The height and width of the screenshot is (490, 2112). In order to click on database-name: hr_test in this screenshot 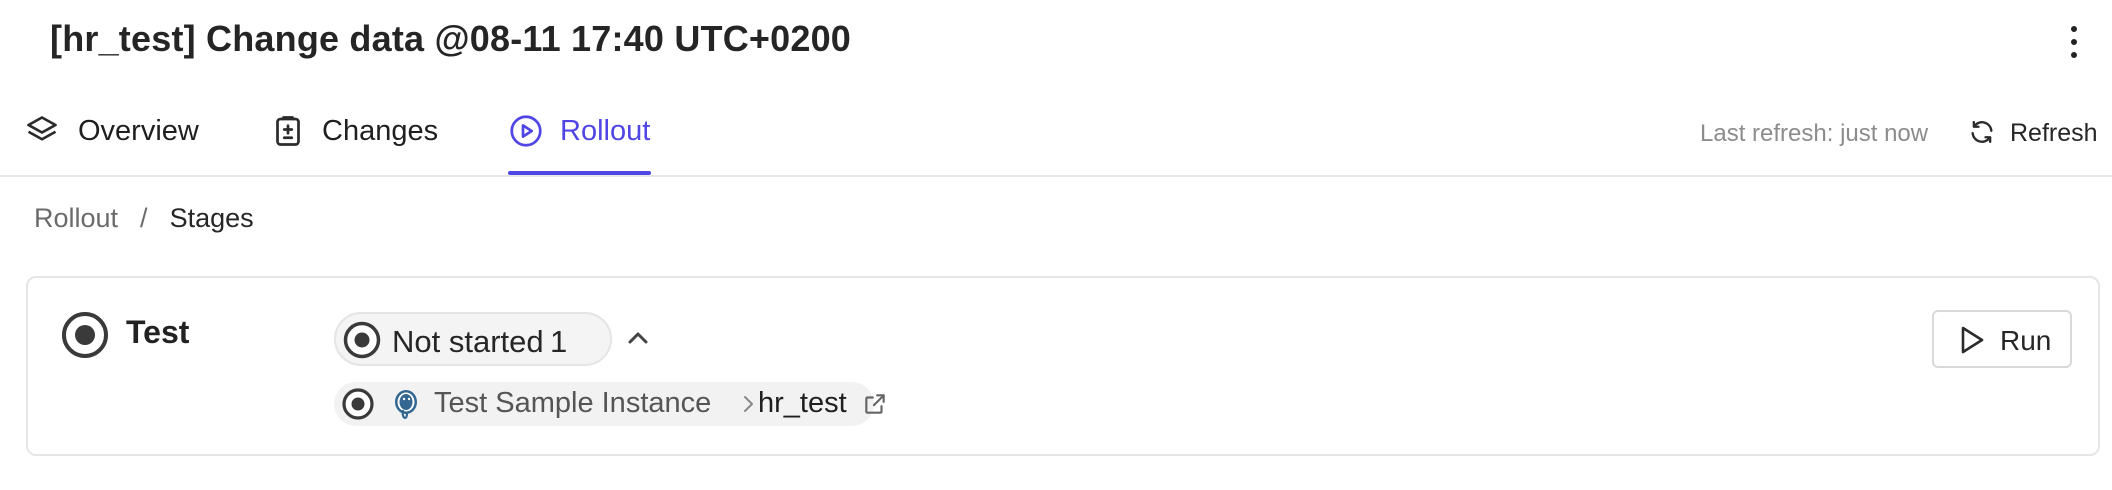, I will do `click(802, 403)`.